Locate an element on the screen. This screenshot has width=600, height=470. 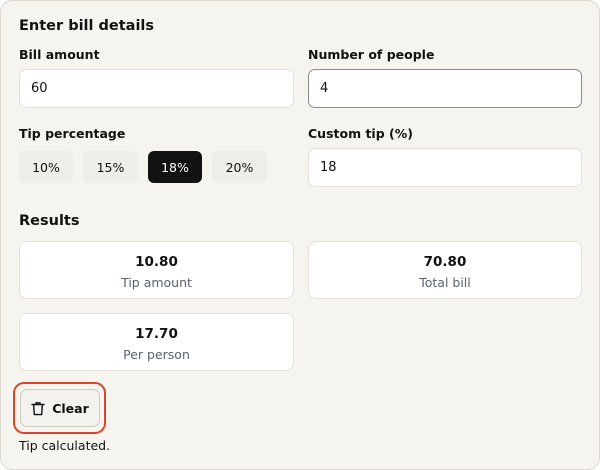
people-label: Number of people is located at coordinates (371, 54).